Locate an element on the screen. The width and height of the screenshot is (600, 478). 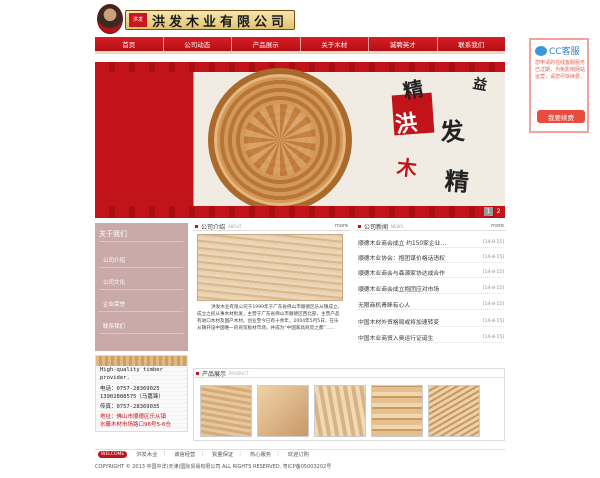
cloud-icon is located at coordinates (541, 50).